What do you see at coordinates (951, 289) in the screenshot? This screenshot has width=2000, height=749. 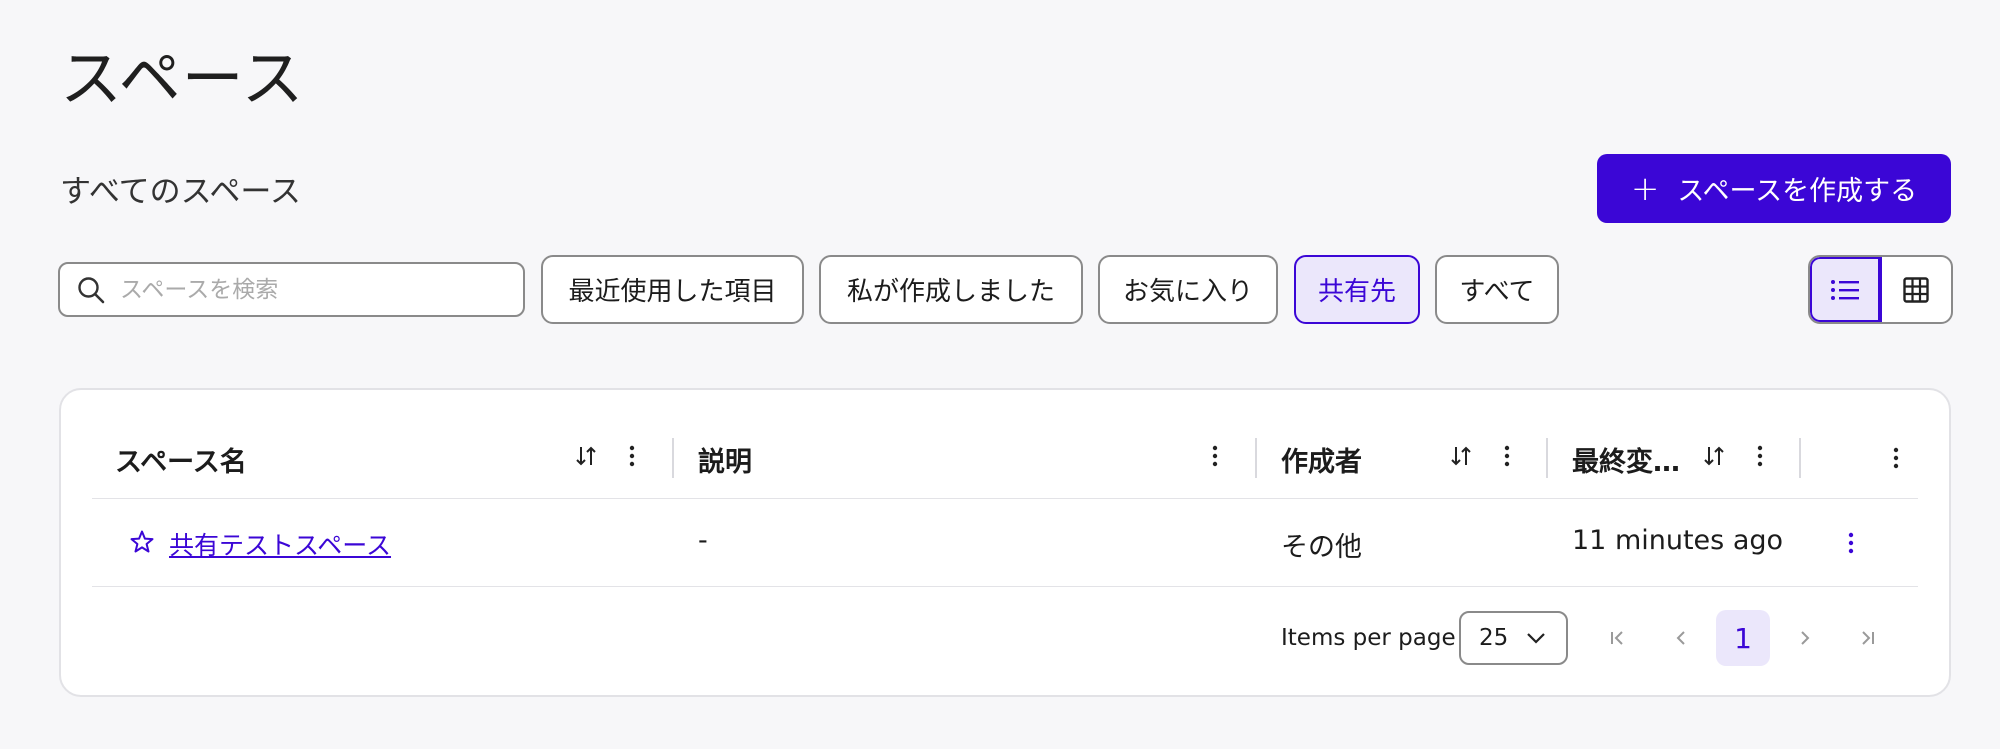 I see `filter-created-by-me: 私が作成しました` at bounding box center [951, 289].